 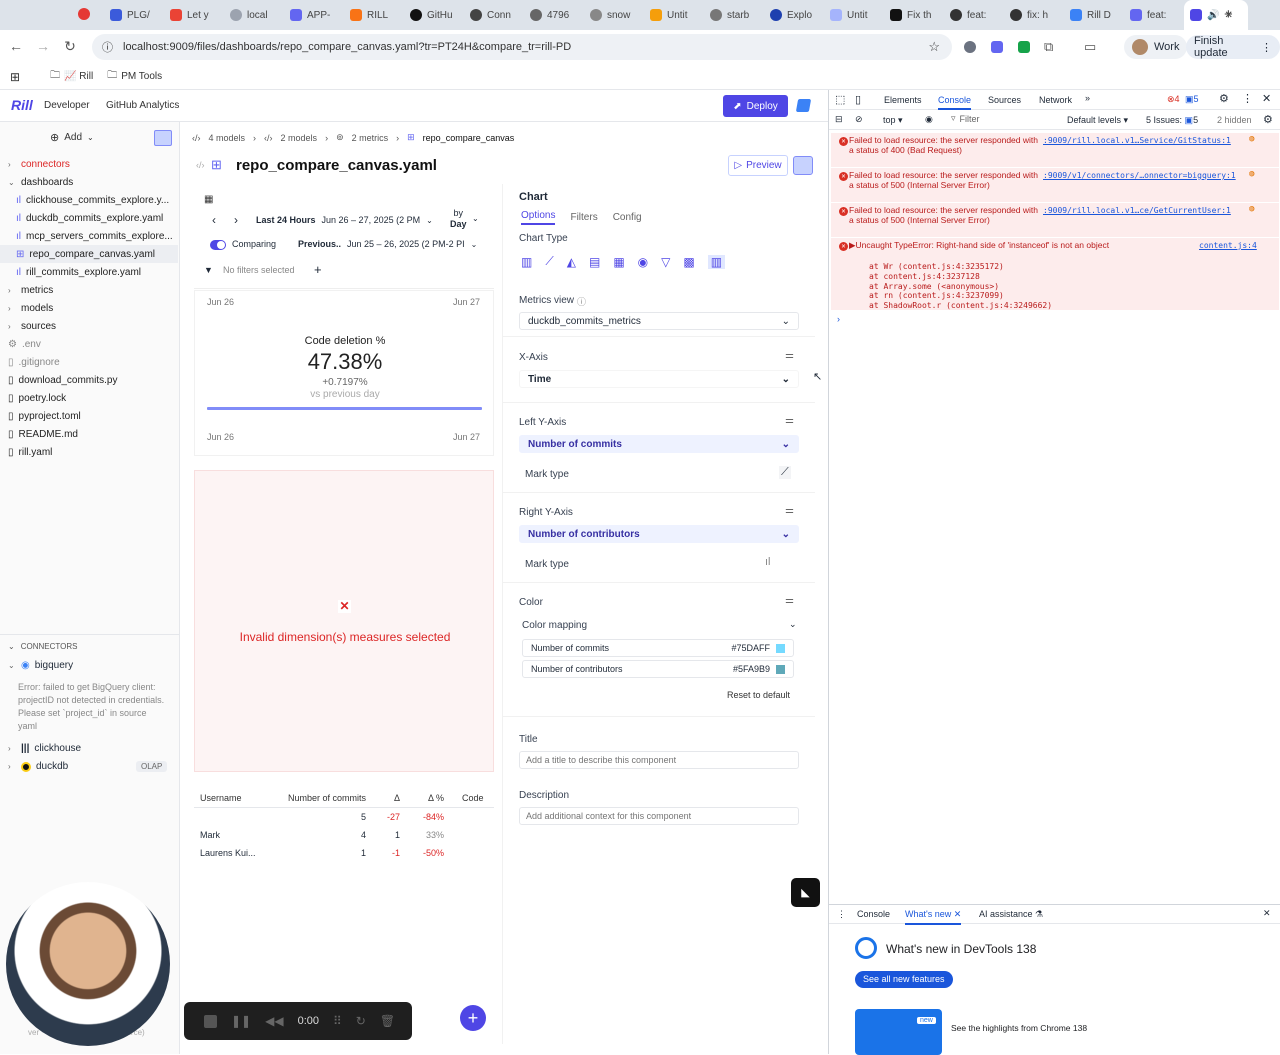 What do you see at coordinates (314, 15) in the screenshot?
I see `browser-tab: APP-` at bounding box center [314, 15].